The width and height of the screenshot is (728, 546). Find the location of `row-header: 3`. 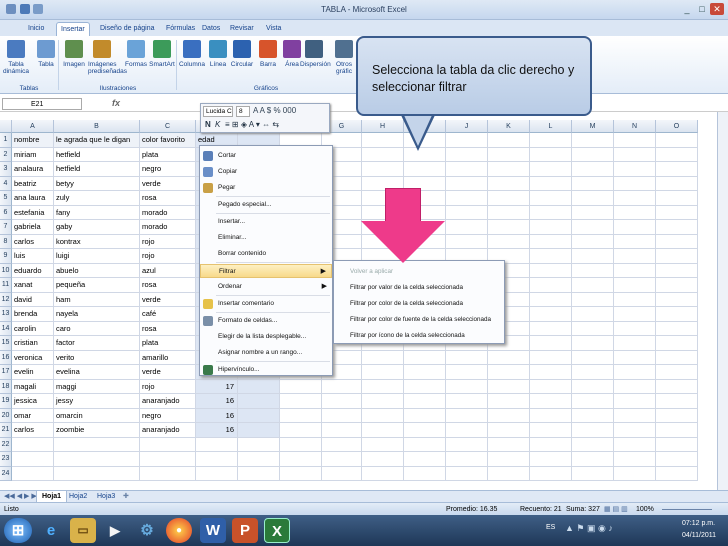

row-header: 3 is located at coordinates (6, 169).